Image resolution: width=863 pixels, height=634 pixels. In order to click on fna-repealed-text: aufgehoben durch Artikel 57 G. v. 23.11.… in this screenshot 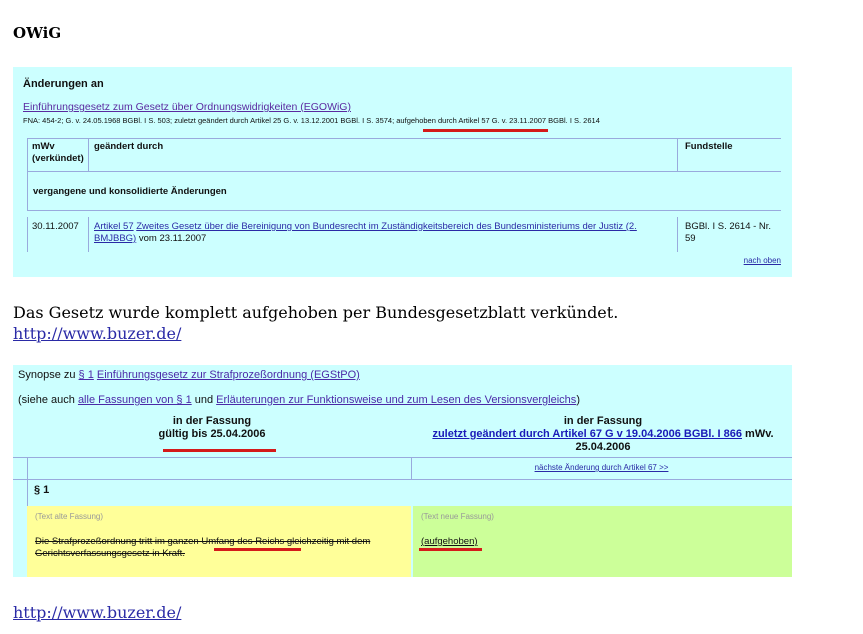, I will do `click(498, 120)`.